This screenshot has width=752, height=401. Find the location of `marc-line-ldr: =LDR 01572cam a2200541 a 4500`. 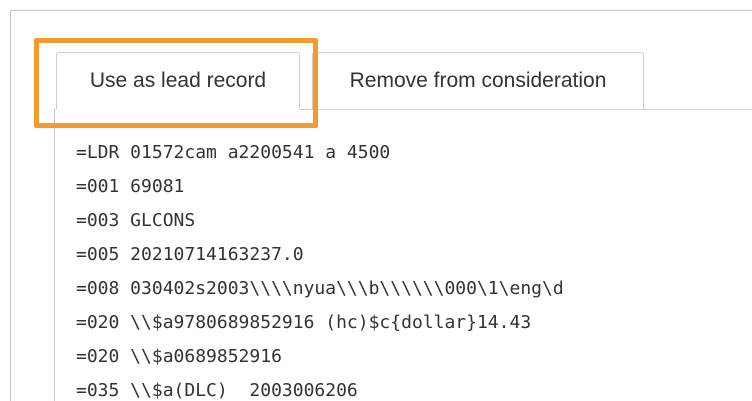

marc-line-ldr: =LDR 01572cam a2200541 a 4500 is located at coordinates (233, 152).